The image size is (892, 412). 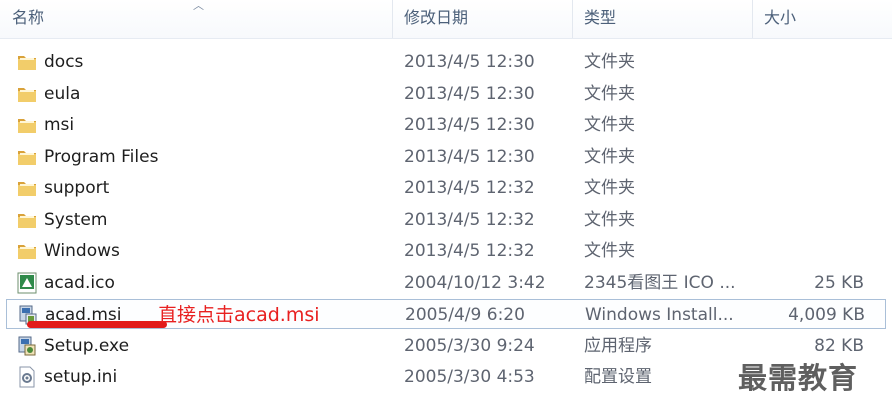 What do you see at coordinates (97, 324) in the screenshot?
I see `annotation-underline` at bounding box center [97, 324].